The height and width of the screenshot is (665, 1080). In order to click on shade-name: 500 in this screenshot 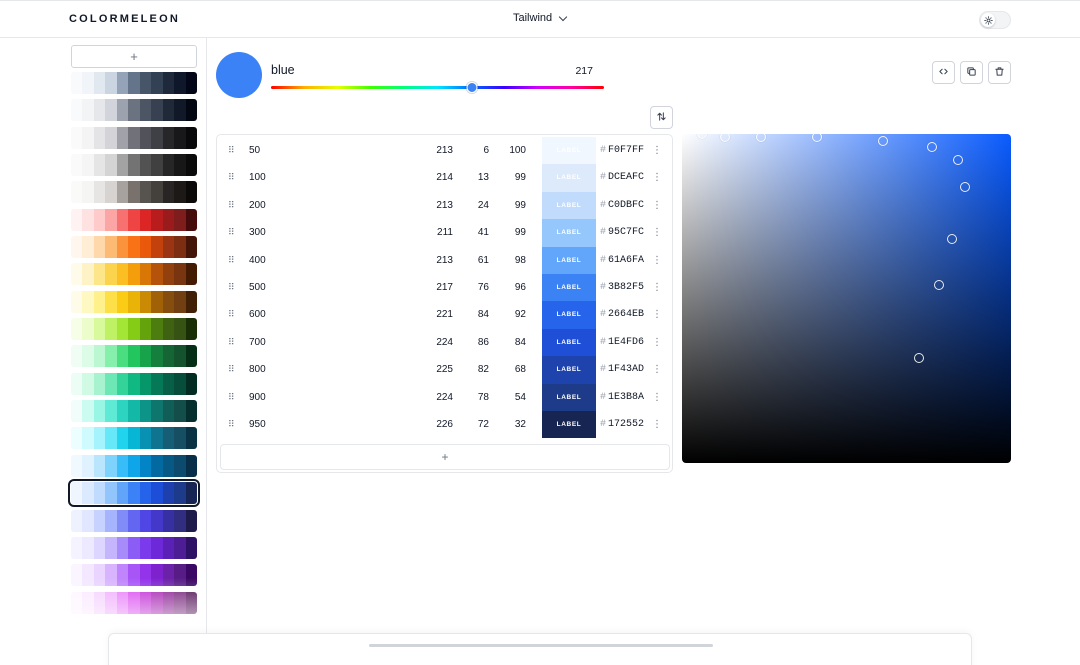, I will do `click(257, 287)`.